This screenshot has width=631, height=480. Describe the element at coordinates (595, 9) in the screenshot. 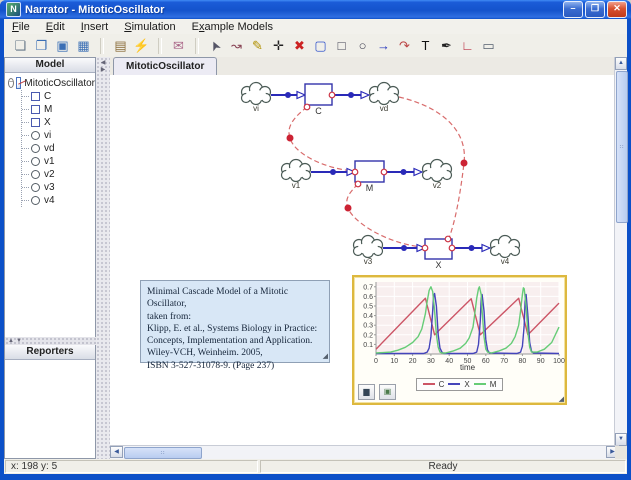

I see `maximize-button: ❐` at that location.